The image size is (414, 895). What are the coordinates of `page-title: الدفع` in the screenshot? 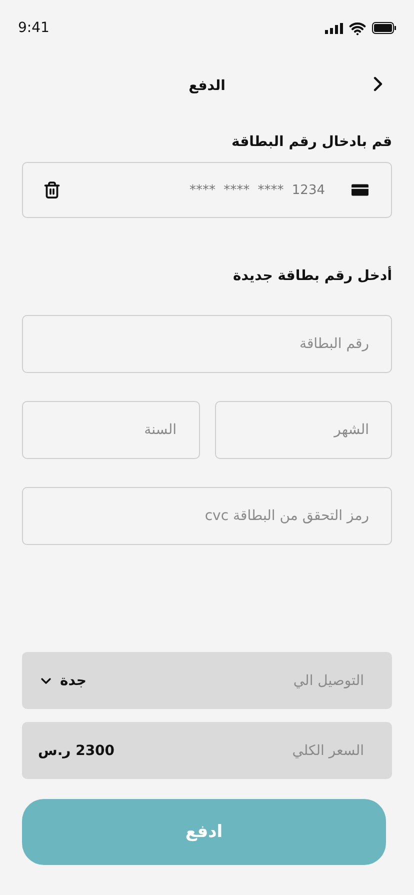 It's located at (207, 86).